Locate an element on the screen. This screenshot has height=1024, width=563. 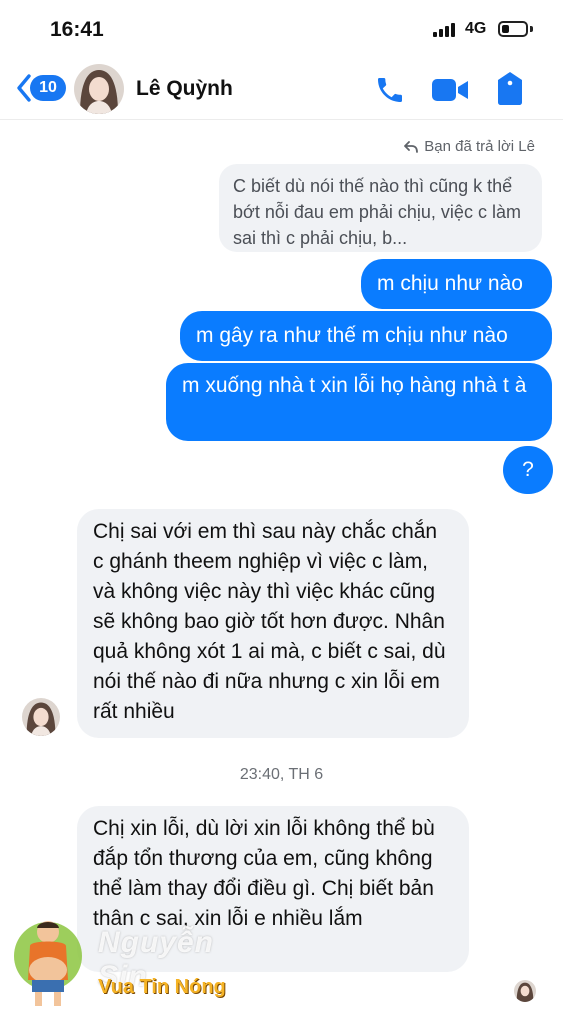
mascot-icon is located at coordinates (48, 963).